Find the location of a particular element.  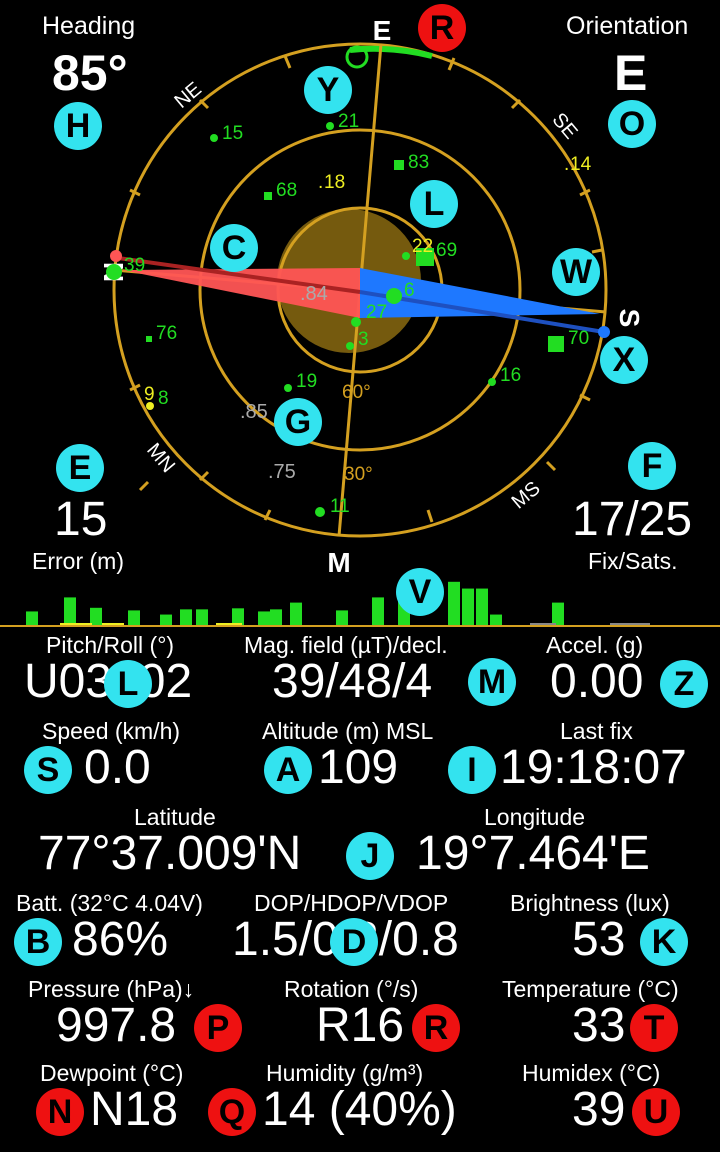

satellite-label: 19 is located at coordinates (306, 381).